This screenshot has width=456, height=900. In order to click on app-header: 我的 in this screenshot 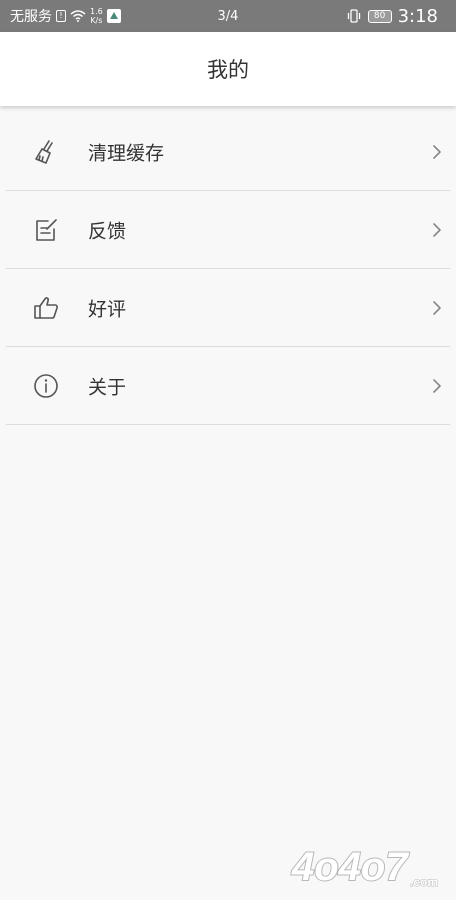, I will do `click(228, 69)`.